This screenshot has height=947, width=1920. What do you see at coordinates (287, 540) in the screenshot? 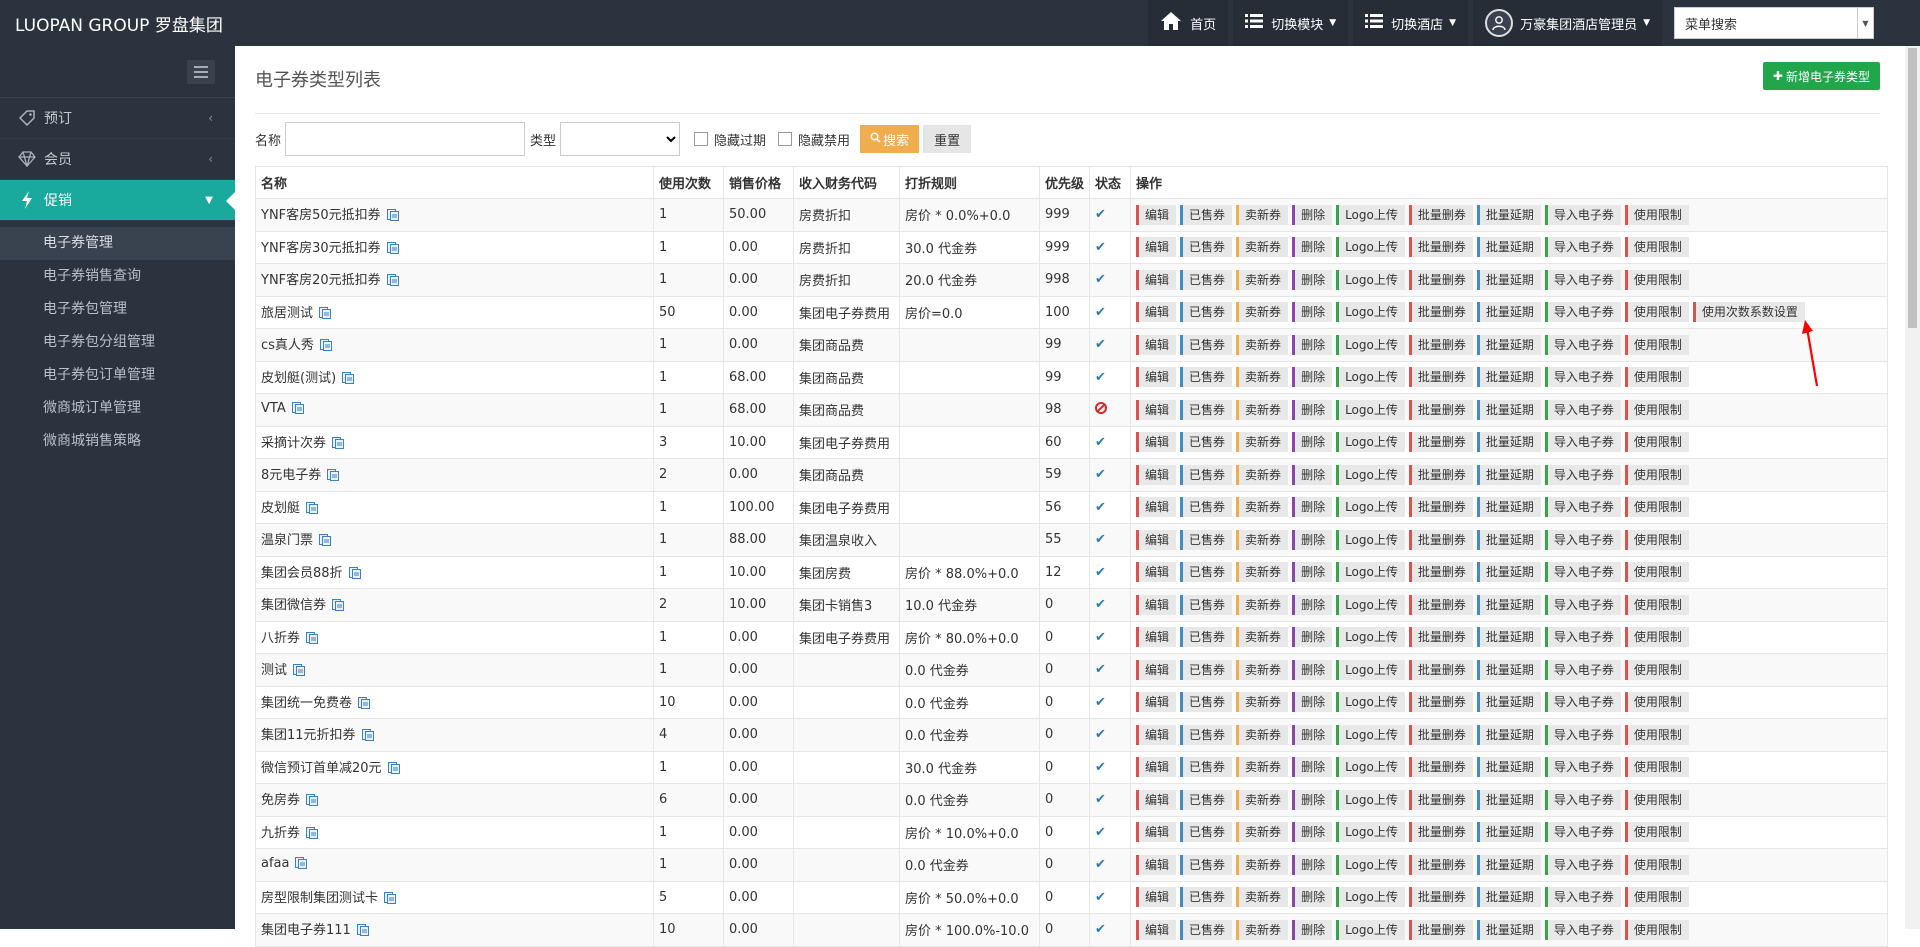
I see `coupon-name: 温泉门票` at bounding box center [287, 540].